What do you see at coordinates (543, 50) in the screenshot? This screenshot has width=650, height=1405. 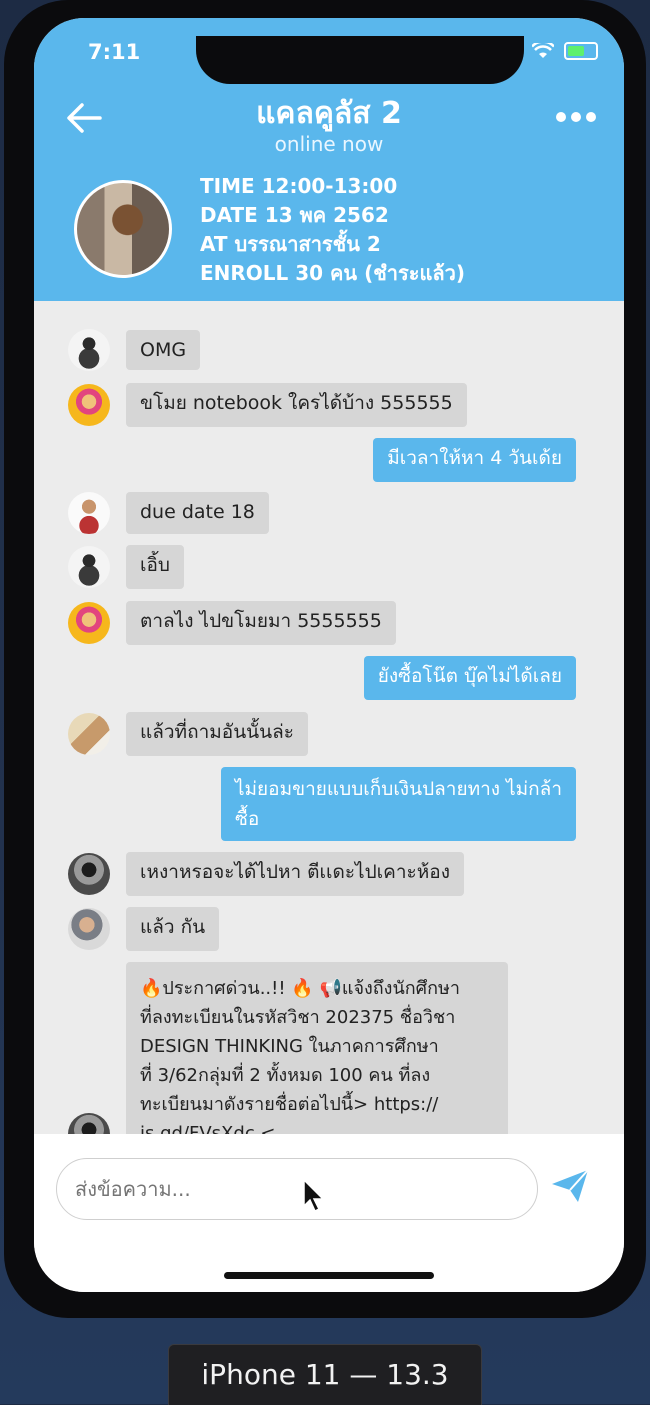 I see `wifi-icon` at bounding box center [543, 50].